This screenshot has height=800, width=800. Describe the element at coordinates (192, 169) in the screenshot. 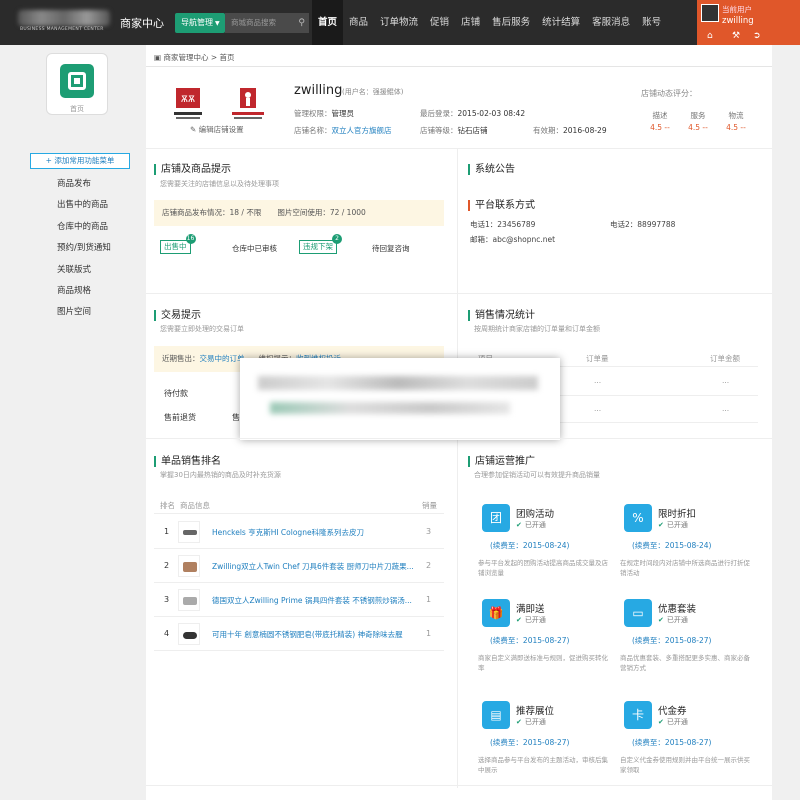

I see `goods-tips-title: 店铺及商品提示` at that location.